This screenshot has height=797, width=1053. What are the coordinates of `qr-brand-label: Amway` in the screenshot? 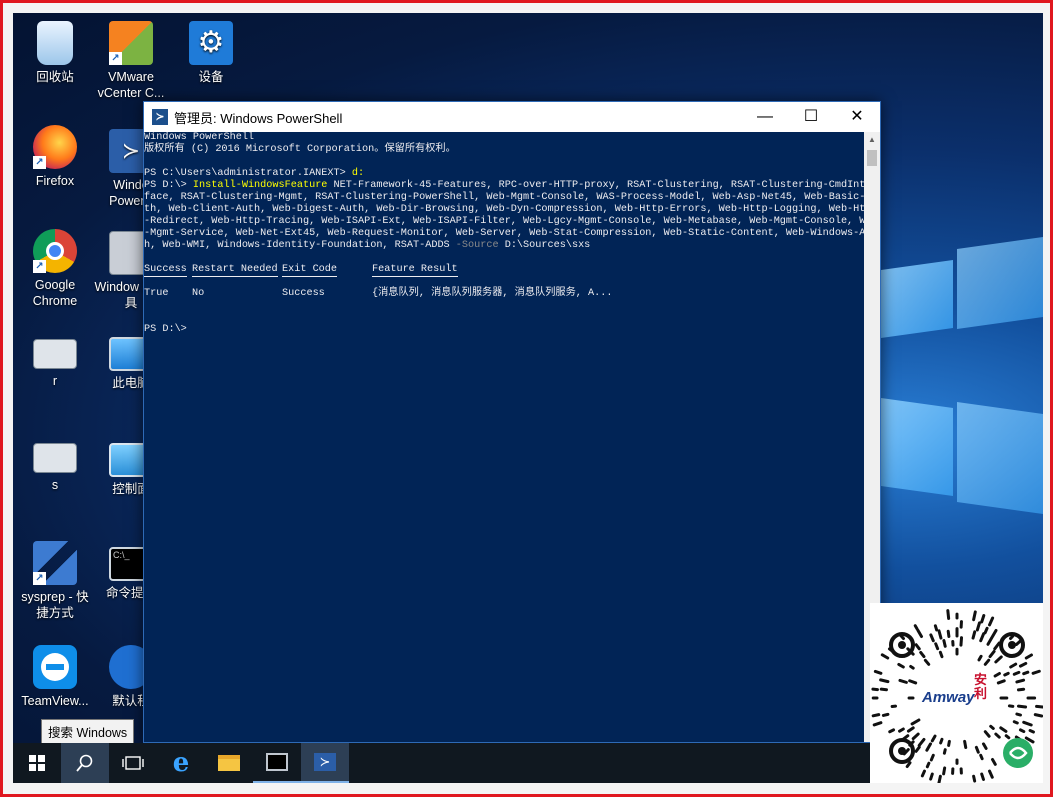 It's located at (948, 697).